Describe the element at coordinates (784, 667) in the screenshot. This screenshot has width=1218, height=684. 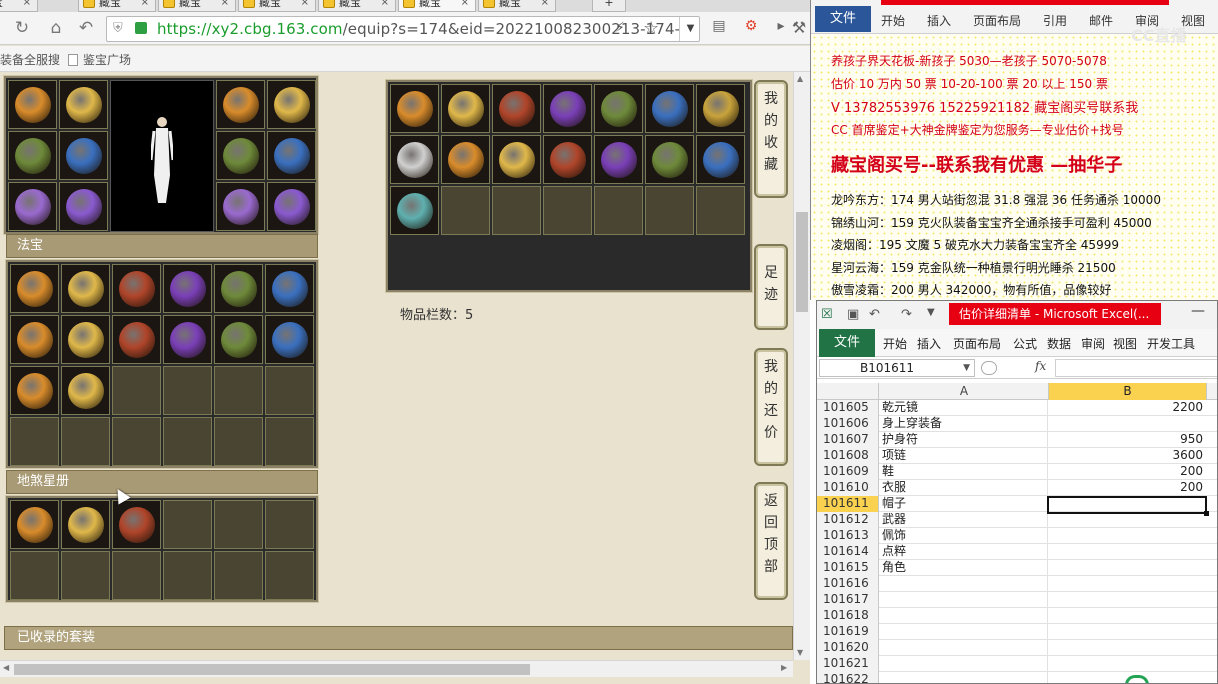
I see `scroll-right-icon: ▶` at that location.